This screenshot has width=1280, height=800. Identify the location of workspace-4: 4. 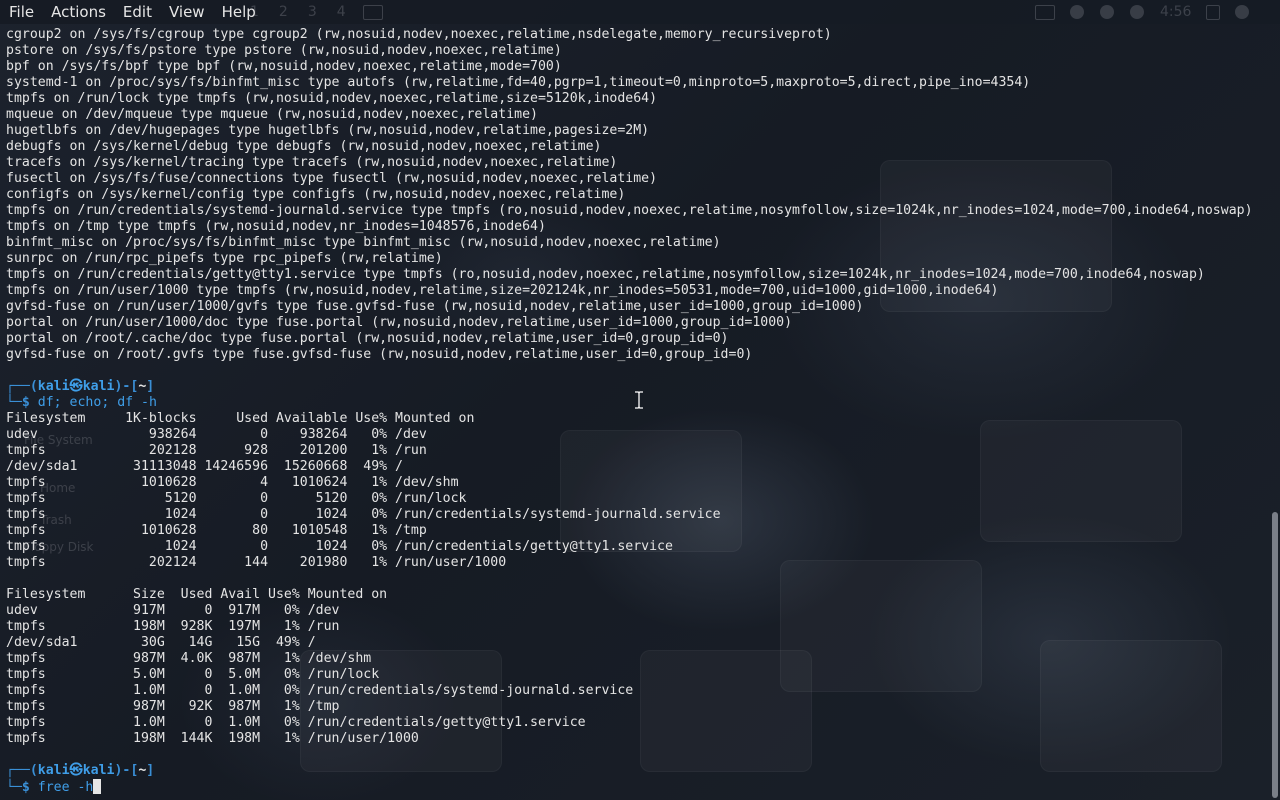
(341, 12).